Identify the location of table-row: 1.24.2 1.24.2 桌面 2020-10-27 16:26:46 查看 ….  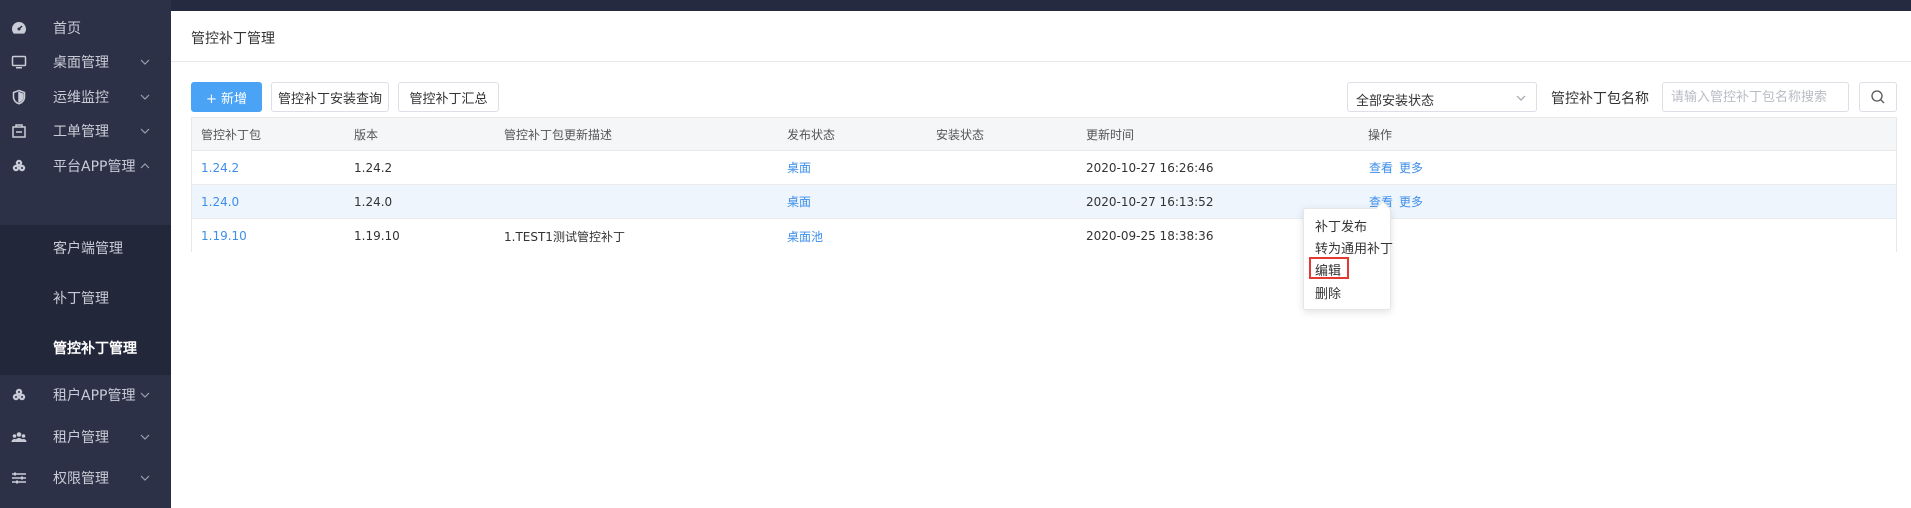
(1044, 168).